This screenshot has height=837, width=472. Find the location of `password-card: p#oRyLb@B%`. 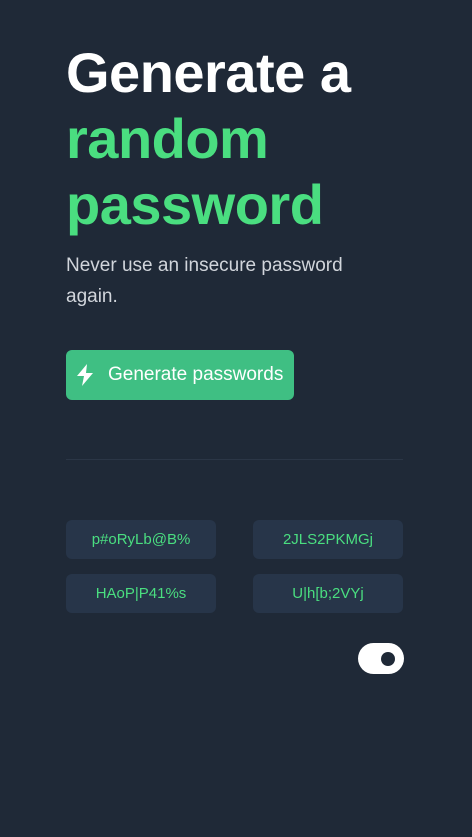

password-card: p#oRyLb@B% is located at coordinates (141, 539).